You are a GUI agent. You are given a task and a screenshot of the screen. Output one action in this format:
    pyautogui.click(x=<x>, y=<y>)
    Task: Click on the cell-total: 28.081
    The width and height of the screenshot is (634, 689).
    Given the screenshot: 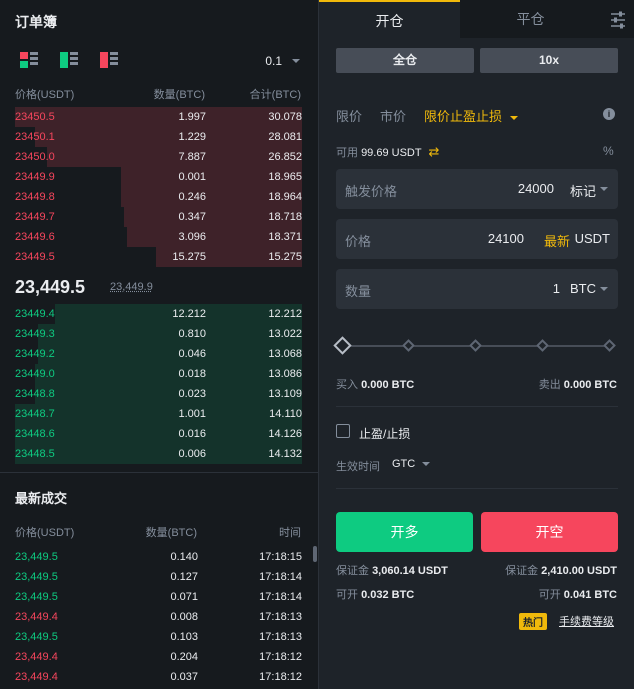 What is the action you would take?
    pyautogui.click(x=285, y=137)
    